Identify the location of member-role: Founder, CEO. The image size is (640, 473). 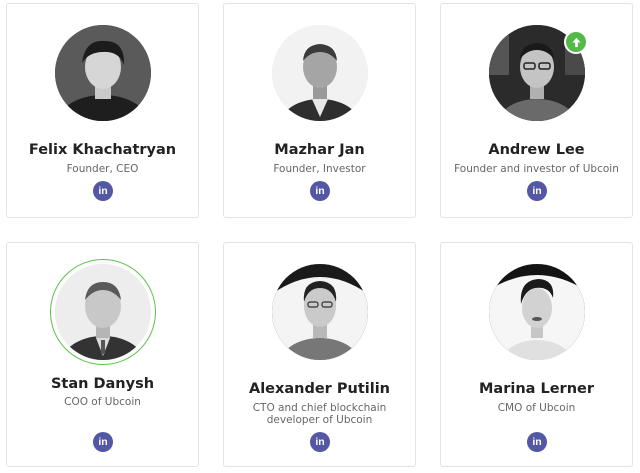
(102, 169).